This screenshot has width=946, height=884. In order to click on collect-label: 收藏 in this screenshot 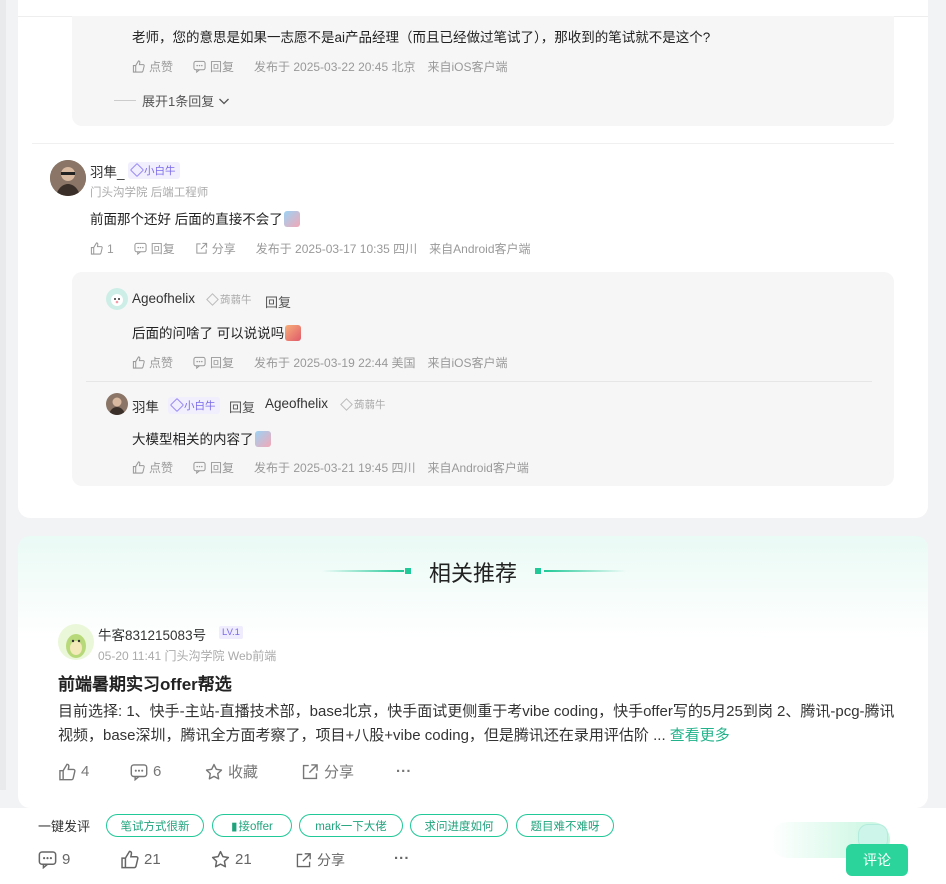, I will do `click(243, 772)`.